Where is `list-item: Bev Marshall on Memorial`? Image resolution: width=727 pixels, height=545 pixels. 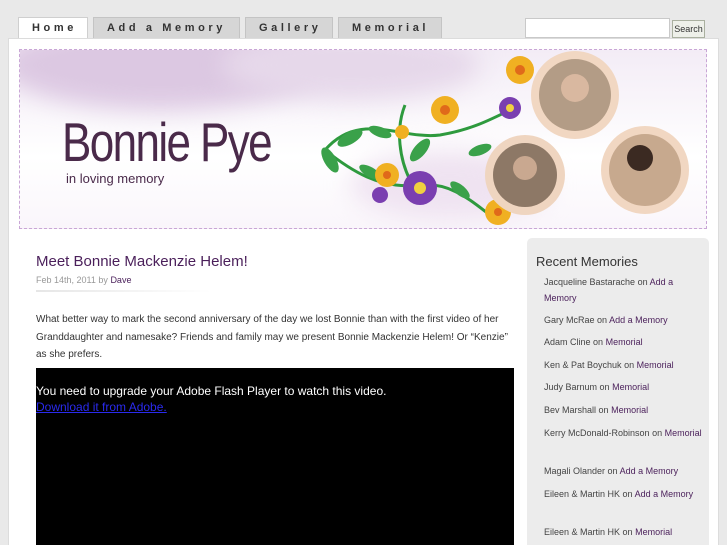 list-item: Bev Marshall on Memorial is located at coordinates (624, 410).